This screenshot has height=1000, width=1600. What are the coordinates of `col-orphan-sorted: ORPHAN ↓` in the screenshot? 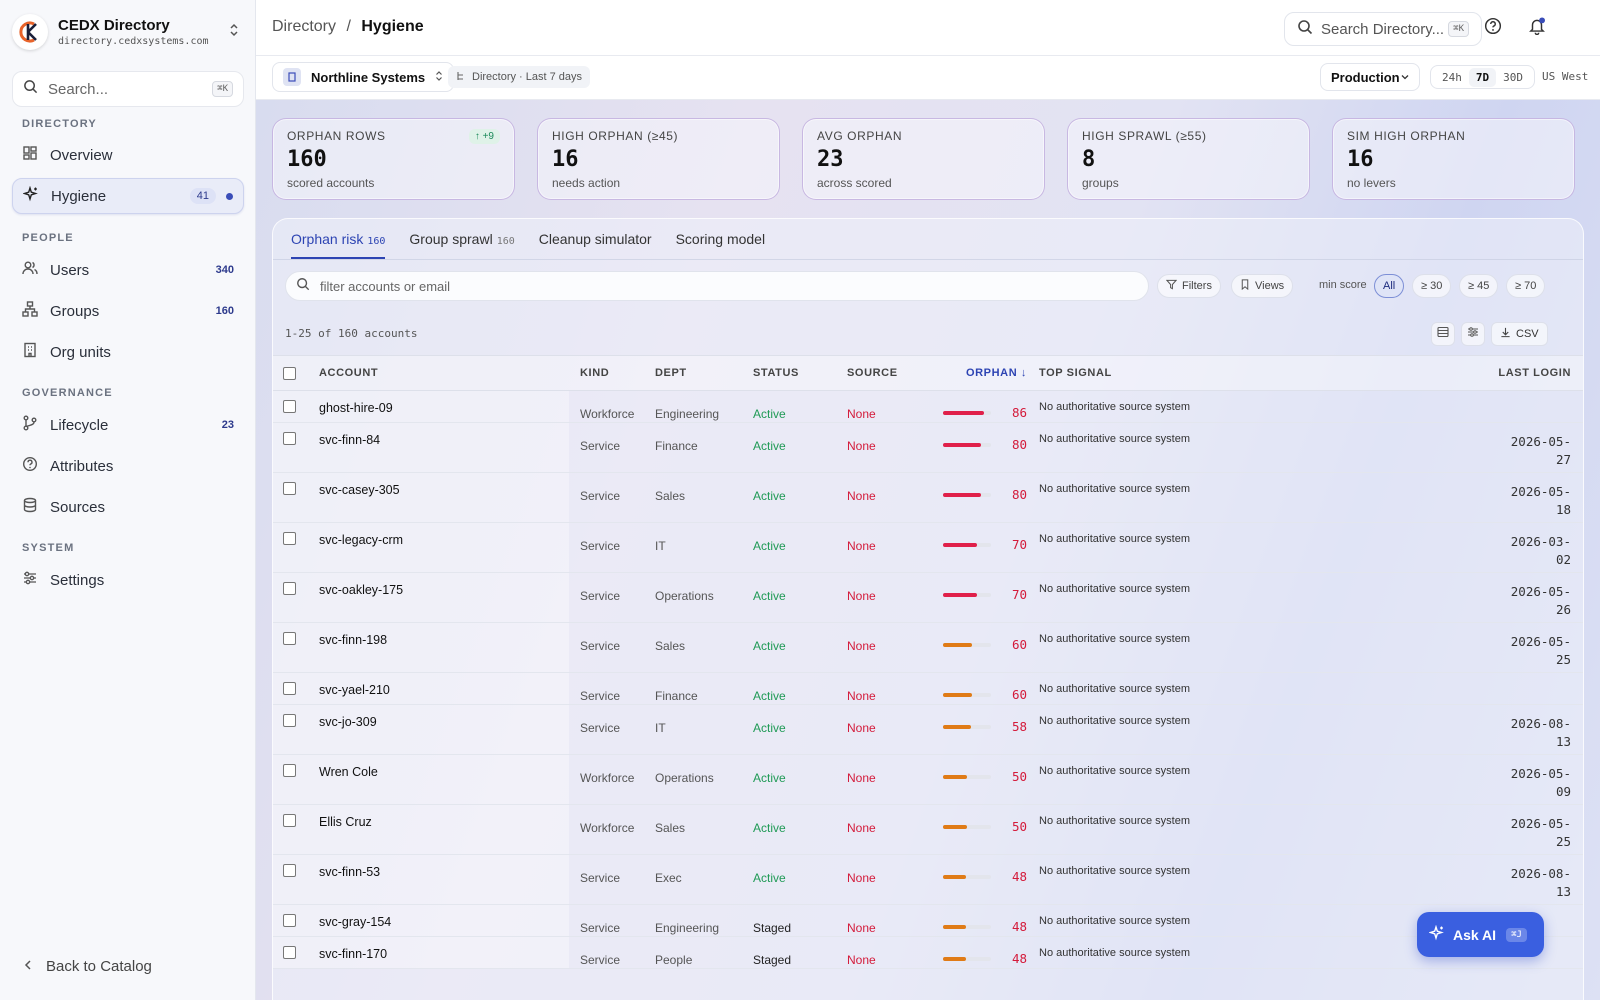 It's located at (985, 373).